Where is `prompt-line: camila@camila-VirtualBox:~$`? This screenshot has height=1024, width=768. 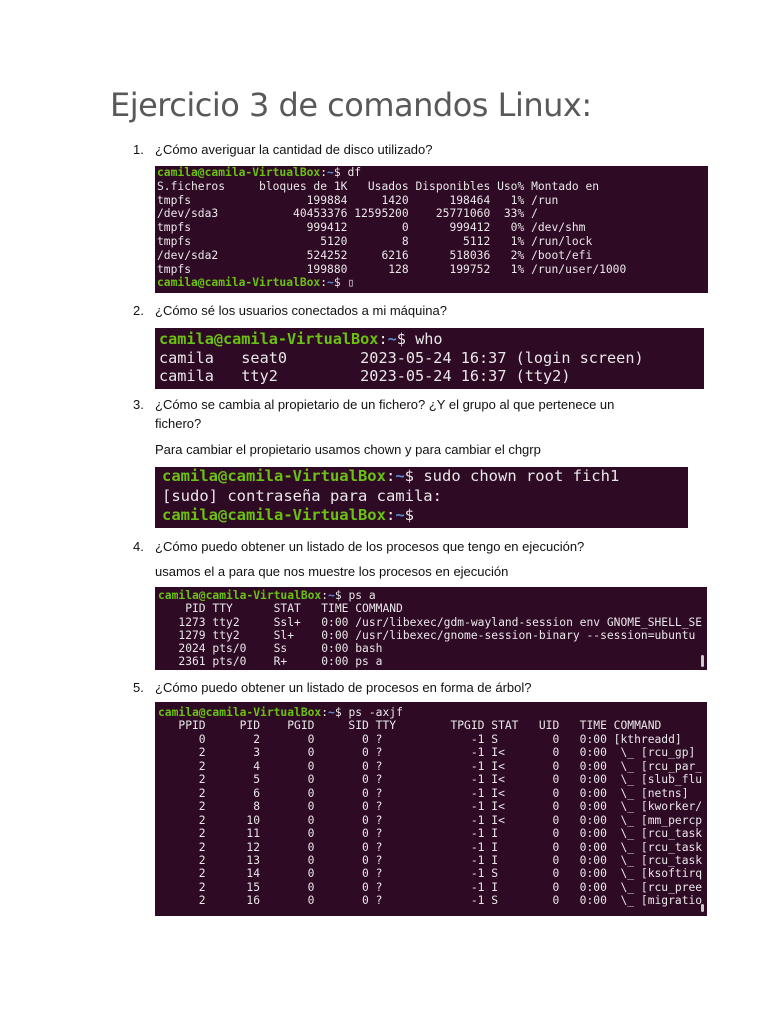 prompt-line: camila@camila-VirtualBox:~$ is located at coordinates (425, 516).